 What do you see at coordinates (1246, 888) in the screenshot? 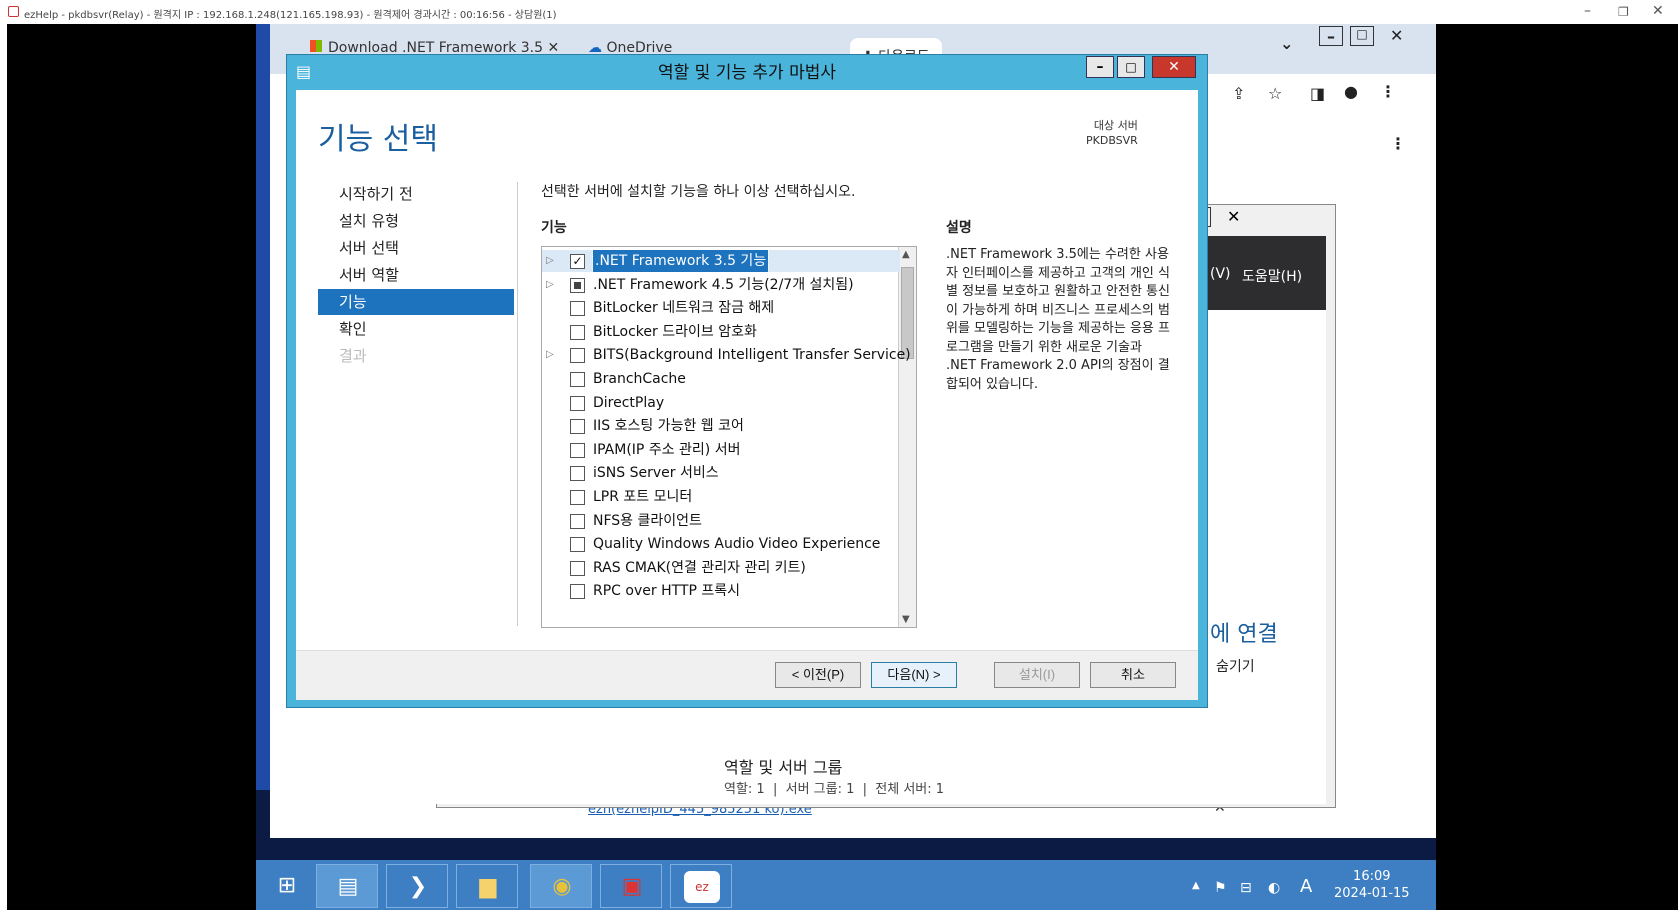
I see `tray-network-icon: ⊟` at bounding box center [1246, 888].